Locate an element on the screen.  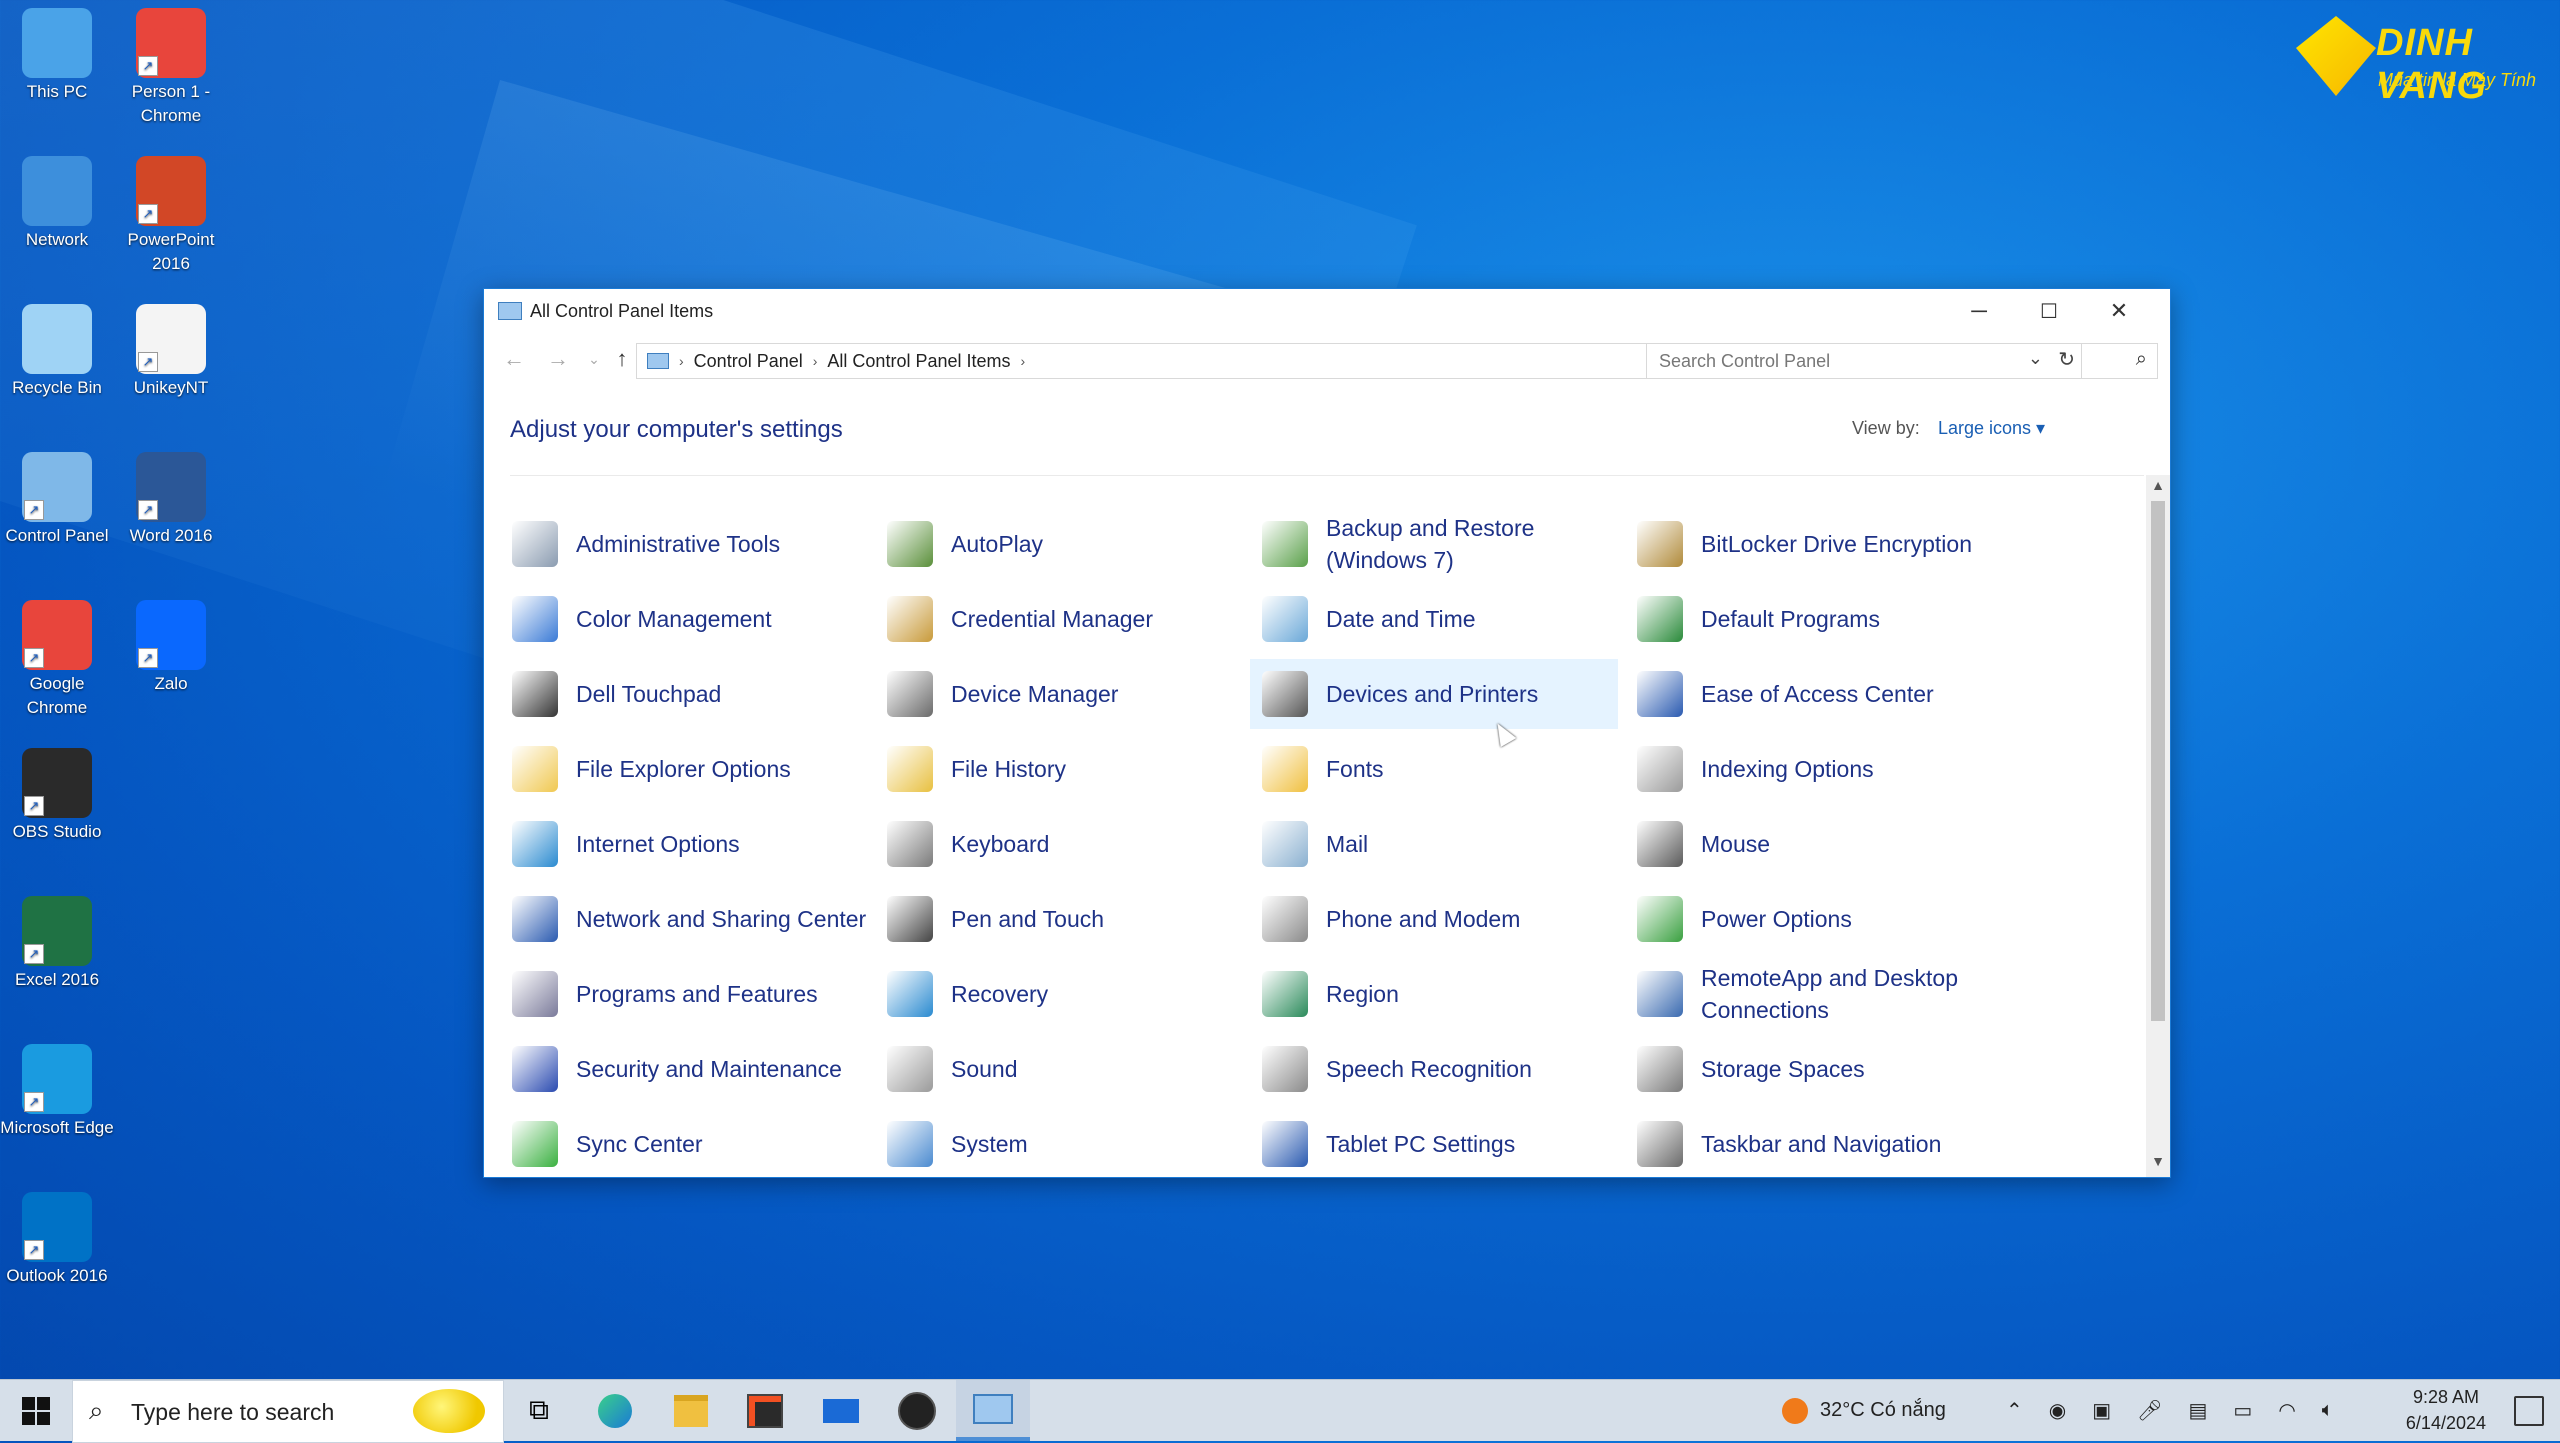
vertical-scrollbar: ▲ ▼ is located at coordinates (2158, 826).